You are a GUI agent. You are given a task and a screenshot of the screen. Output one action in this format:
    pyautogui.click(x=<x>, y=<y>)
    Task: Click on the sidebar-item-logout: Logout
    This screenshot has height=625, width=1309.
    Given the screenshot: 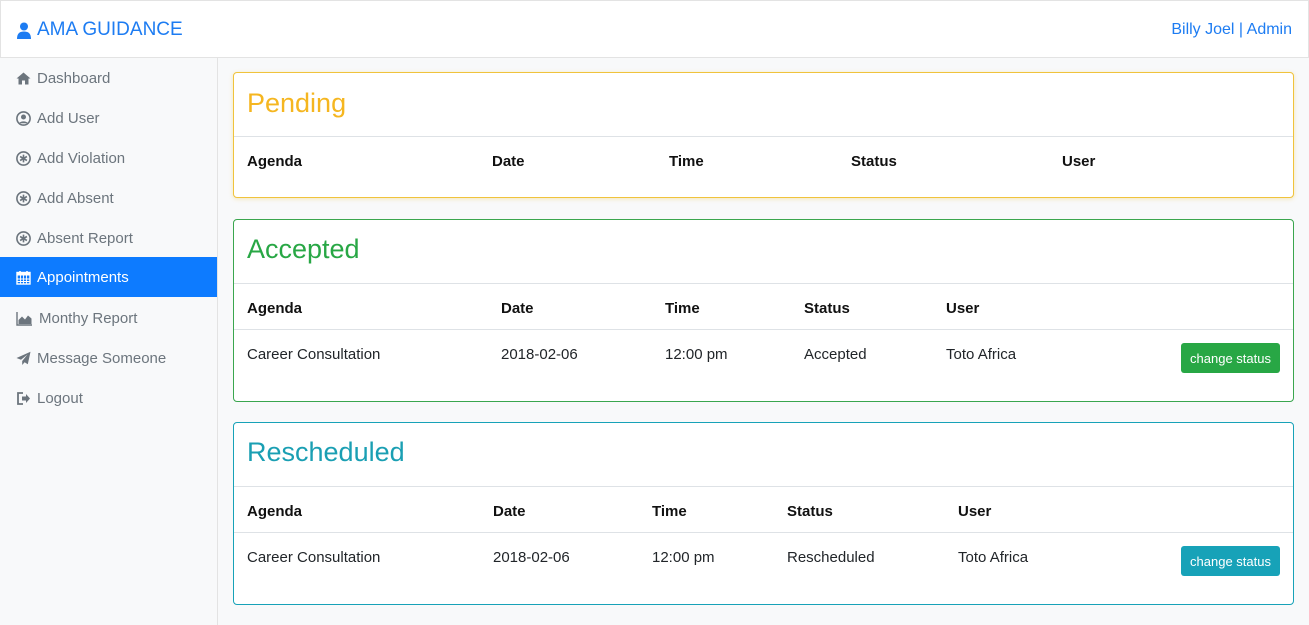 What is the action you would take?
    pyautogui.click(x=108, y=398)
    